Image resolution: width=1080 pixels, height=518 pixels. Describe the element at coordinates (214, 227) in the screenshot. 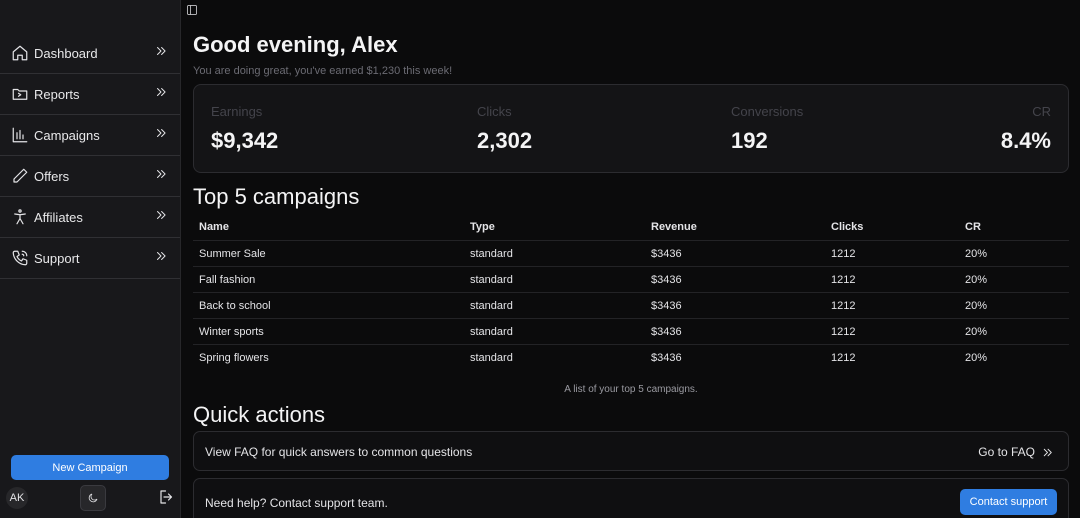

I see `column-header-name: Name` at that location.